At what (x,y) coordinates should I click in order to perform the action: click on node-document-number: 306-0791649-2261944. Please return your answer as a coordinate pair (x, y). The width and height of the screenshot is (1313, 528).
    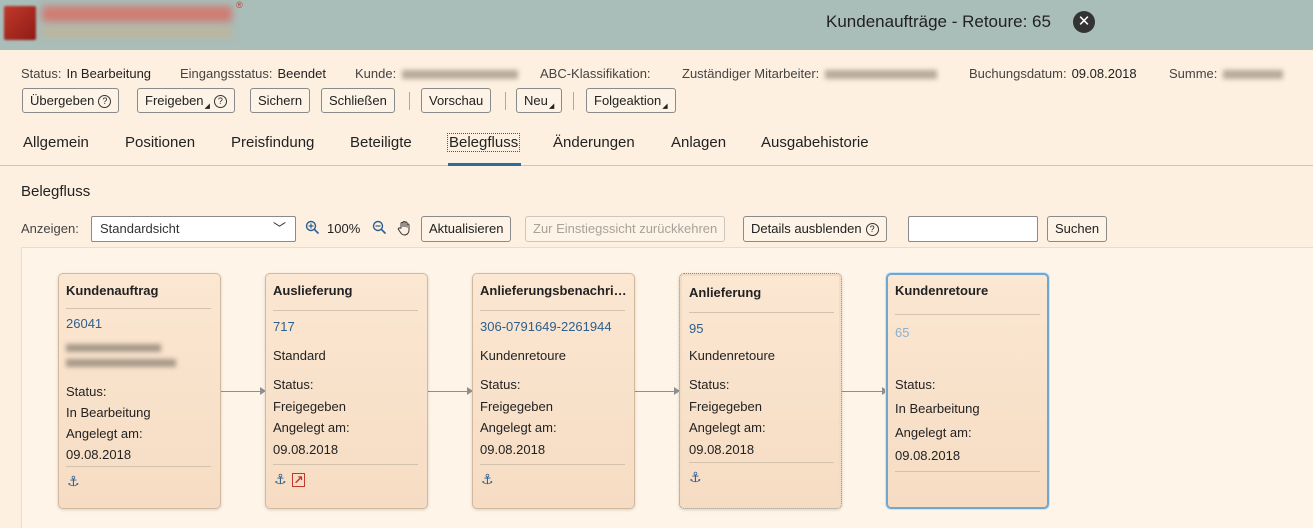
    Looking at the image, I should click on (546, 326).